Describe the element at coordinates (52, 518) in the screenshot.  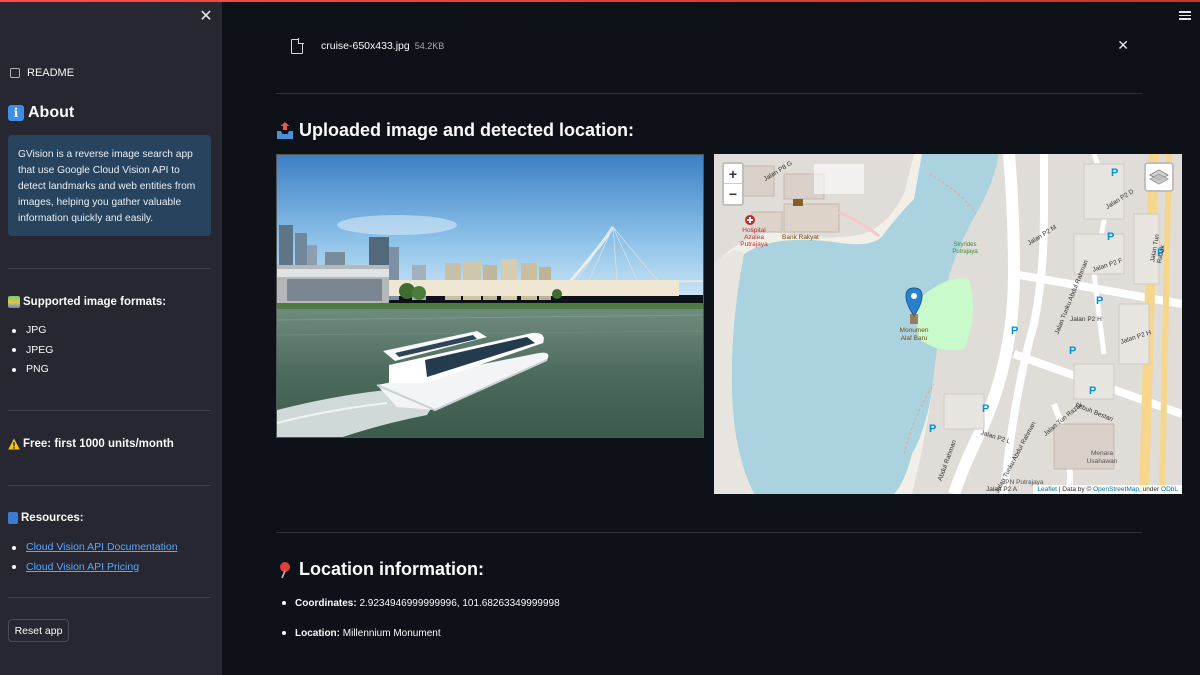
I see `resources-heading-text: Resources:` at that location.